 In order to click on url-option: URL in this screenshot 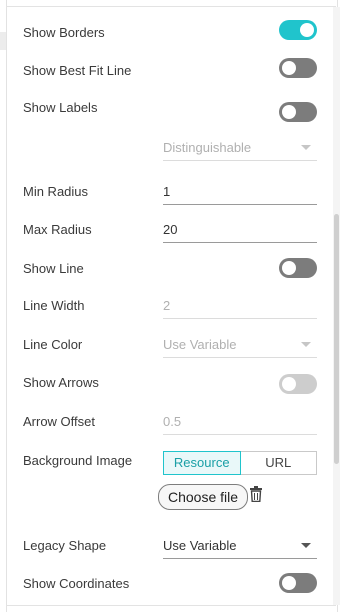, I will do `click(278, 463)`.